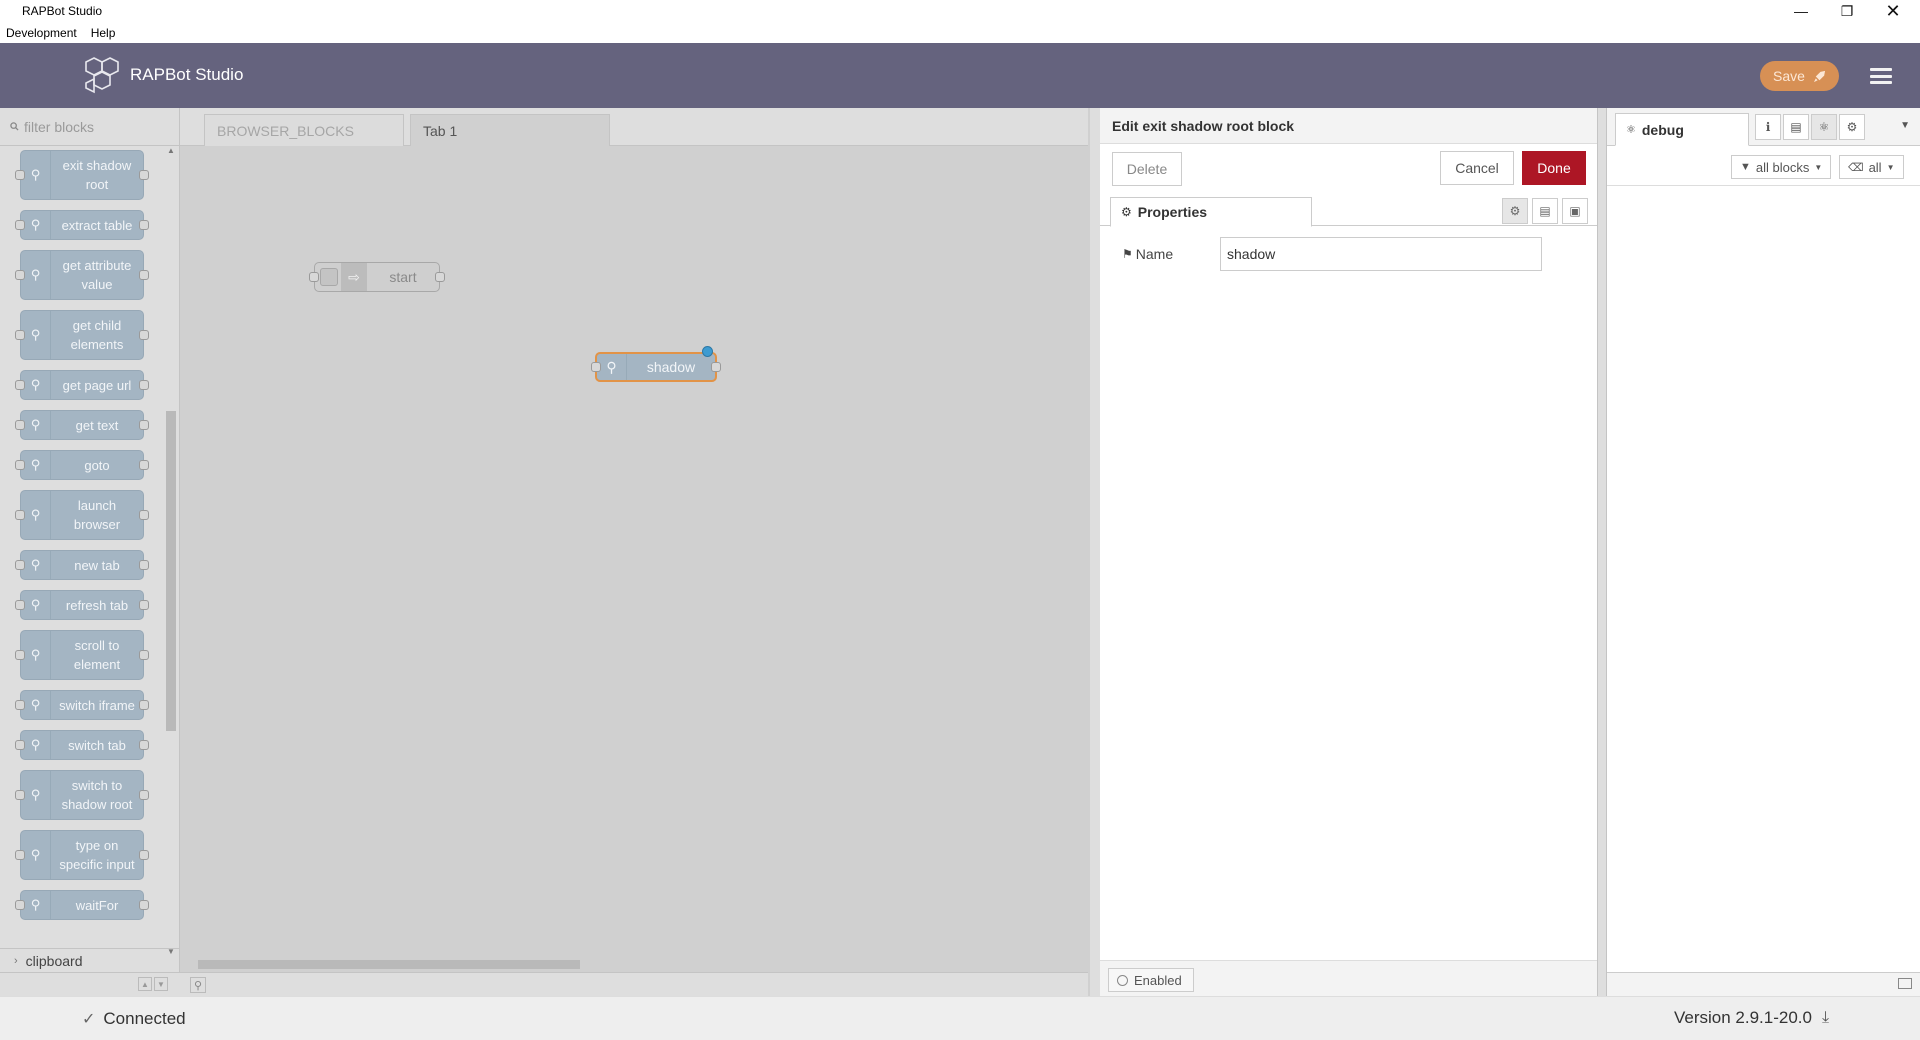 Image resolution: width=1920 pixels, height=1040 pixels. What do you see at coordinates (1172, 212) in the screenshot?
I see `properties-label: Properties` at bounding box center [1172, 212].